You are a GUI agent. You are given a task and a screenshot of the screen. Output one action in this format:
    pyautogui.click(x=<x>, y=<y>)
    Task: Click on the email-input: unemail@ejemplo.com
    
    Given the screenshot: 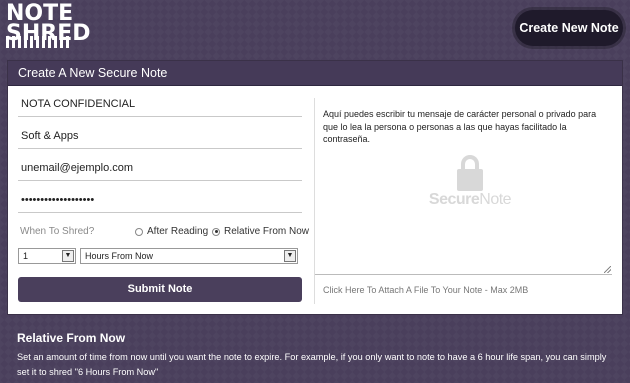 What is the action you would take?
    pyautogui.click(x=160, y=165)
    